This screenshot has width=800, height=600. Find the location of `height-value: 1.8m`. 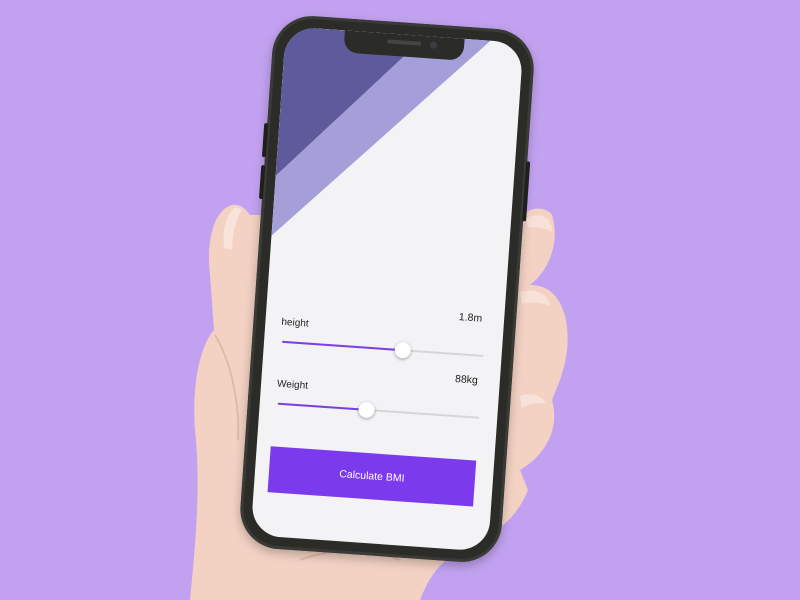

height-value: 1.8m is located at coordinates (470, 318).